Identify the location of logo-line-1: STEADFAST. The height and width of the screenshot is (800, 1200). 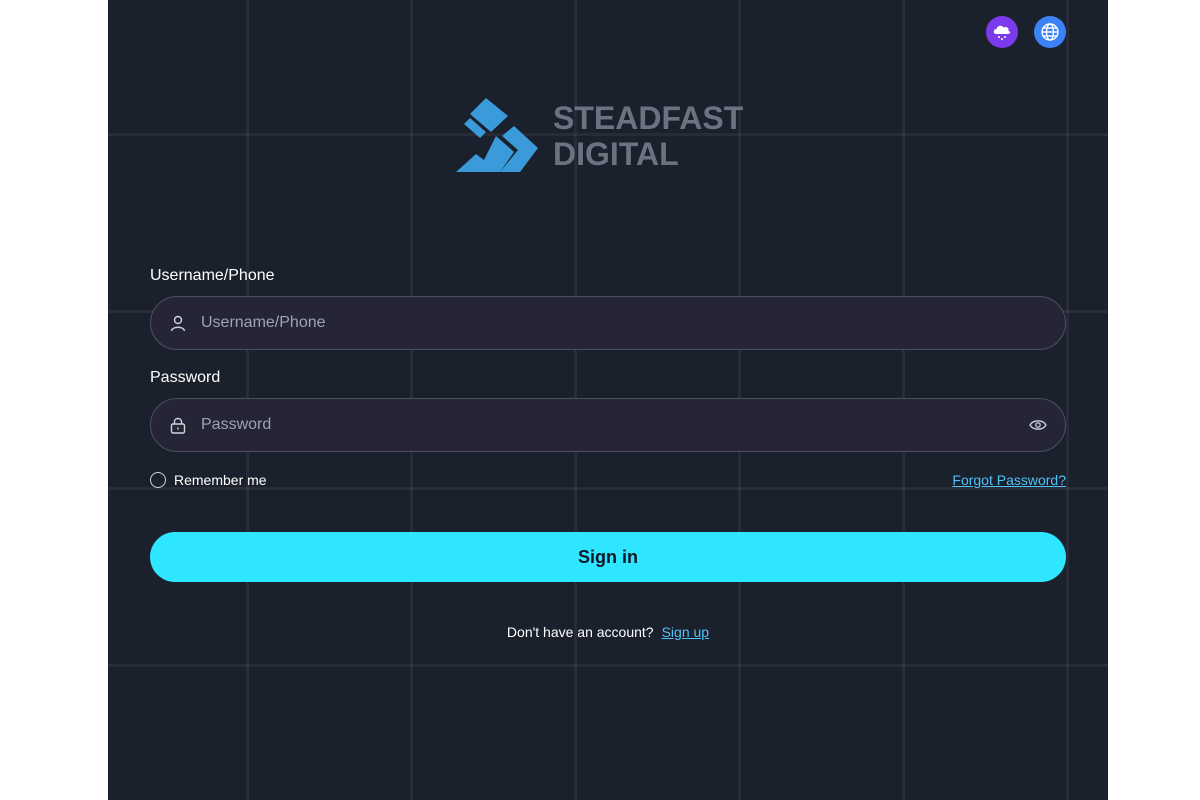
(648, 118).